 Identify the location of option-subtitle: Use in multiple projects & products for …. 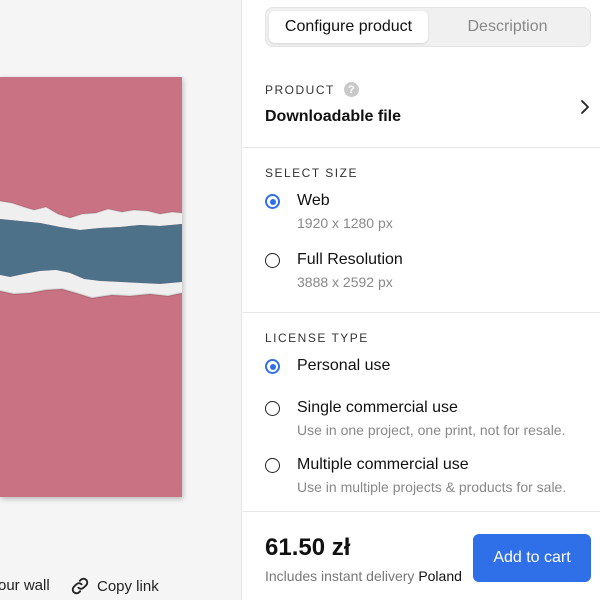
(432, 487).